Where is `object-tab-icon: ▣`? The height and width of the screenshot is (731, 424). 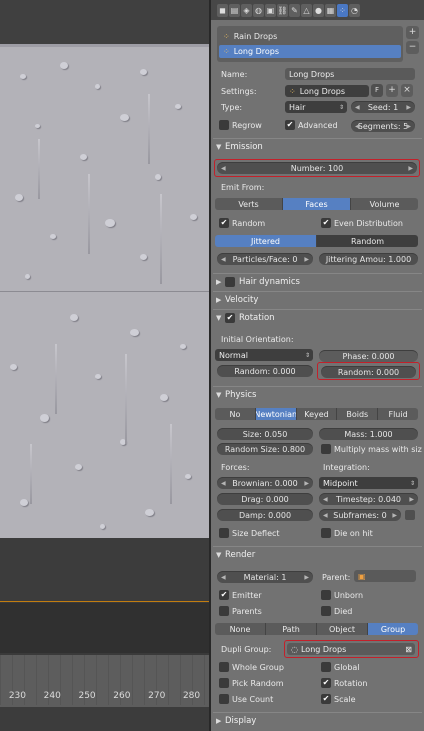 object-tab-icon: ▣ is located at coordinates (270, 10).